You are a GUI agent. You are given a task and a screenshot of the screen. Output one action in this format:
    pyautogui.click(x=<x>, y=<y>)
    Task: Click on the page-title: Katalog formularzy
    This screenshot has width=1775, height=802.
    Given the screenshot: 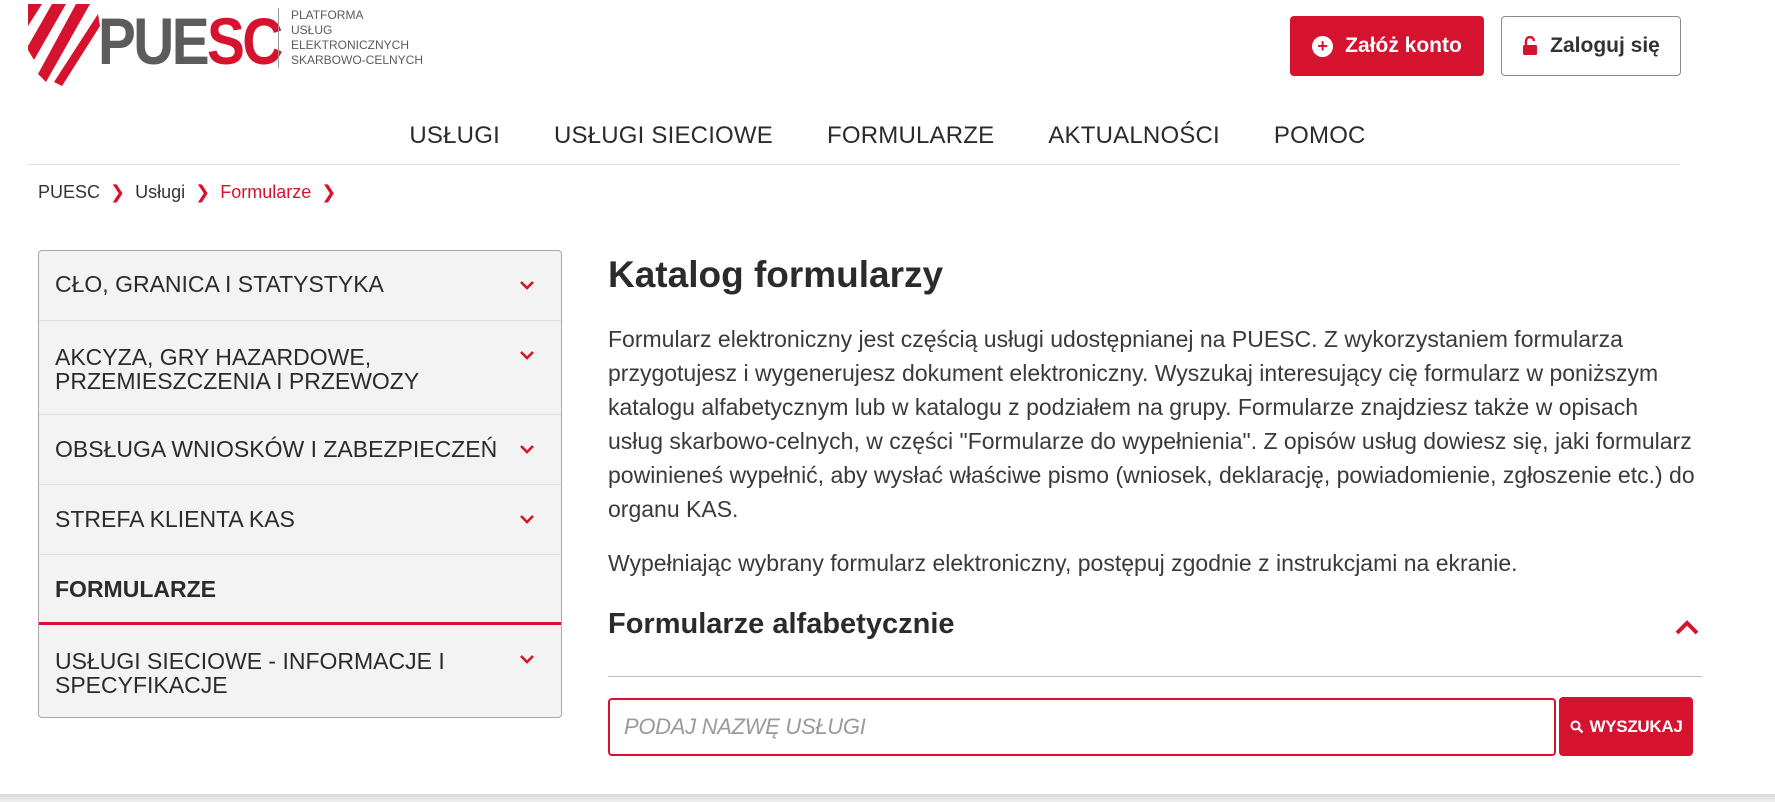 What is the action you would take?
    pyautogui.click(x=776, y=274)
    